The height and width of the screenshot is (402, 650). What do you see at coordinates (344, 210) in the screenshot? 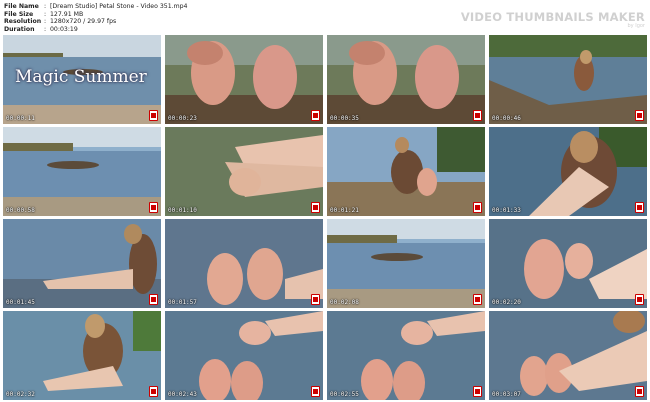
I see `thumbnail-timestamp: 00:01:21` at bounding box center [344, 210].